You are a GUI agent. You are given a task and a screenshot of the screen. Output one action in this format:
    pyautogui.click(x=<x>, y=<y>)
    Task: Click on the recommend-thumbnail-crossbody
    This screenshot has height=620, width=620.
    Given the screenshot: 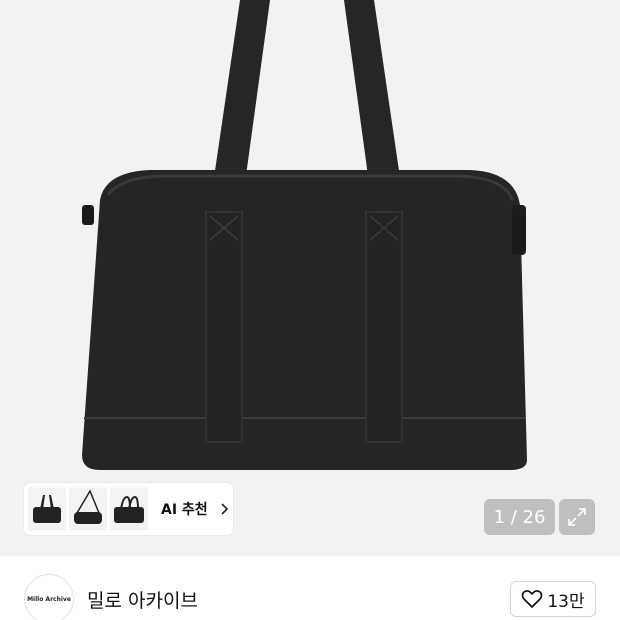 What is the action you would take?
    pyautogui.click(x=88, y=509)
    